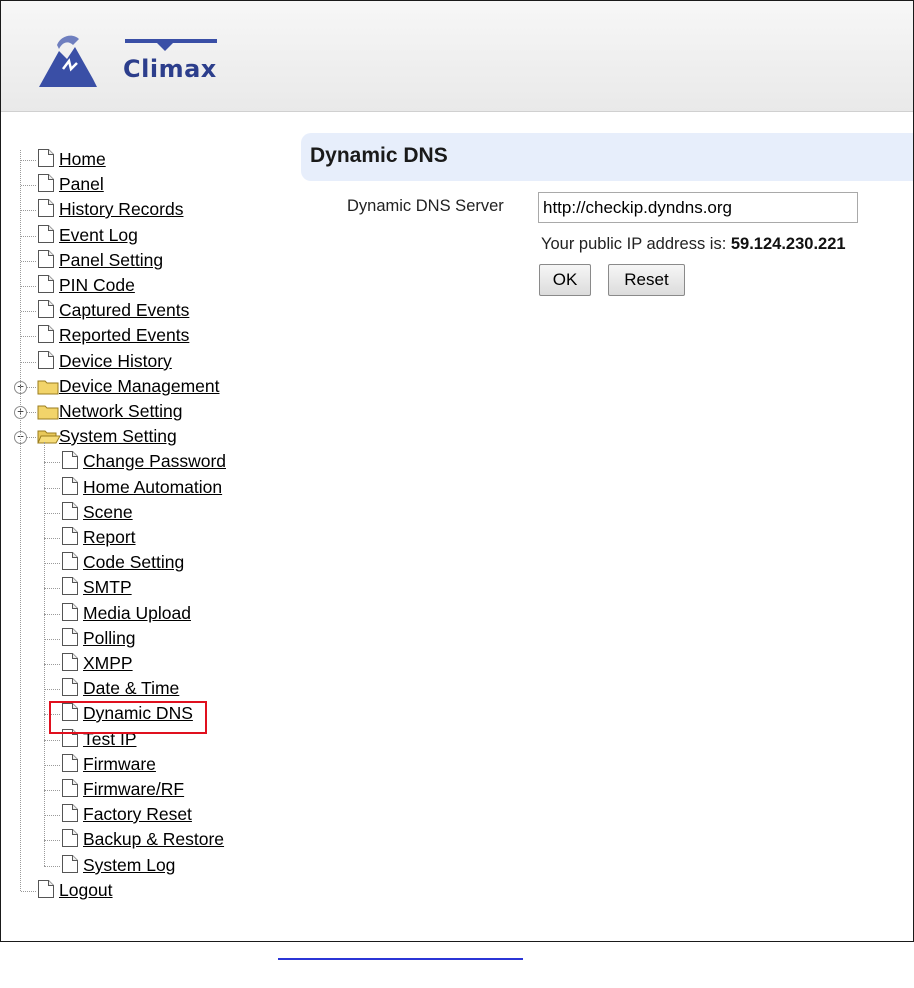 The image size is (914, 988). What do you see at coordinates (111, 260) in the screenshot?
I see `sidebar-item-label: Panel Setting` at bounding box center [111, 260].